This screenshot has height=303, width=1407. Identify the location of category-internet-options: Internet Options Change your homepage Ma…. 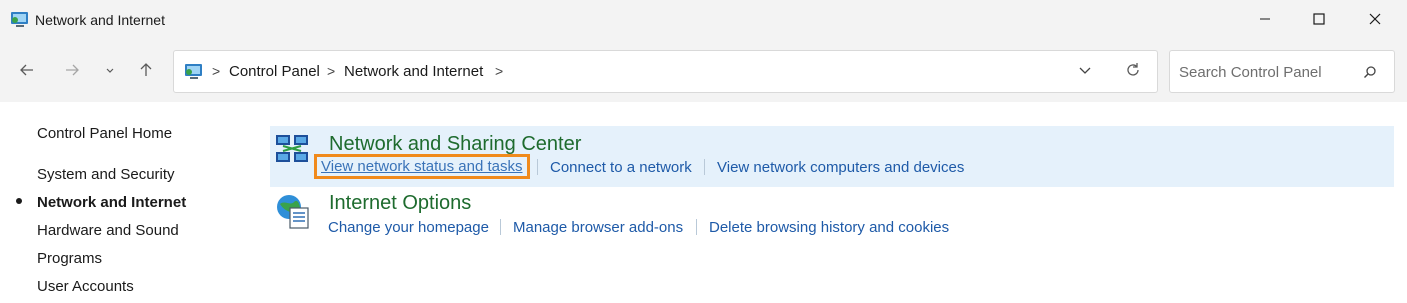
(832, 214).